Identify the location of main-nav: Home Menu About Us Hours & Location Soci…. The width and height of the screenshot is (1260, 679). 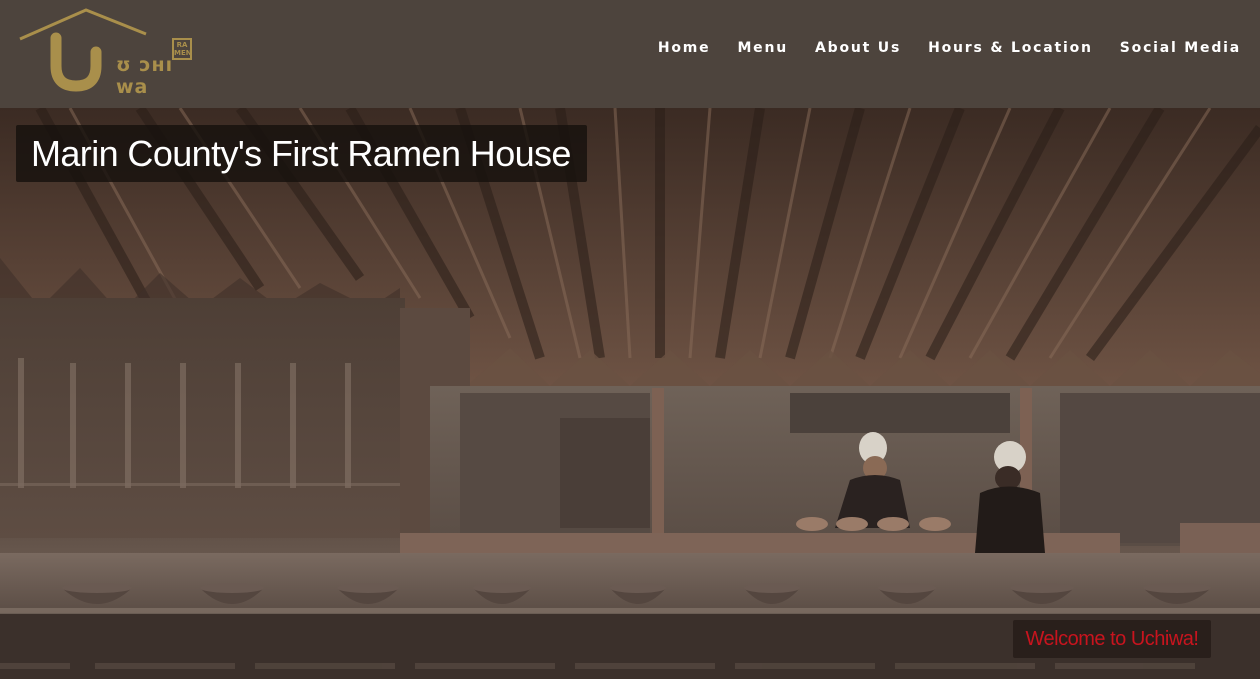
(936, 48).